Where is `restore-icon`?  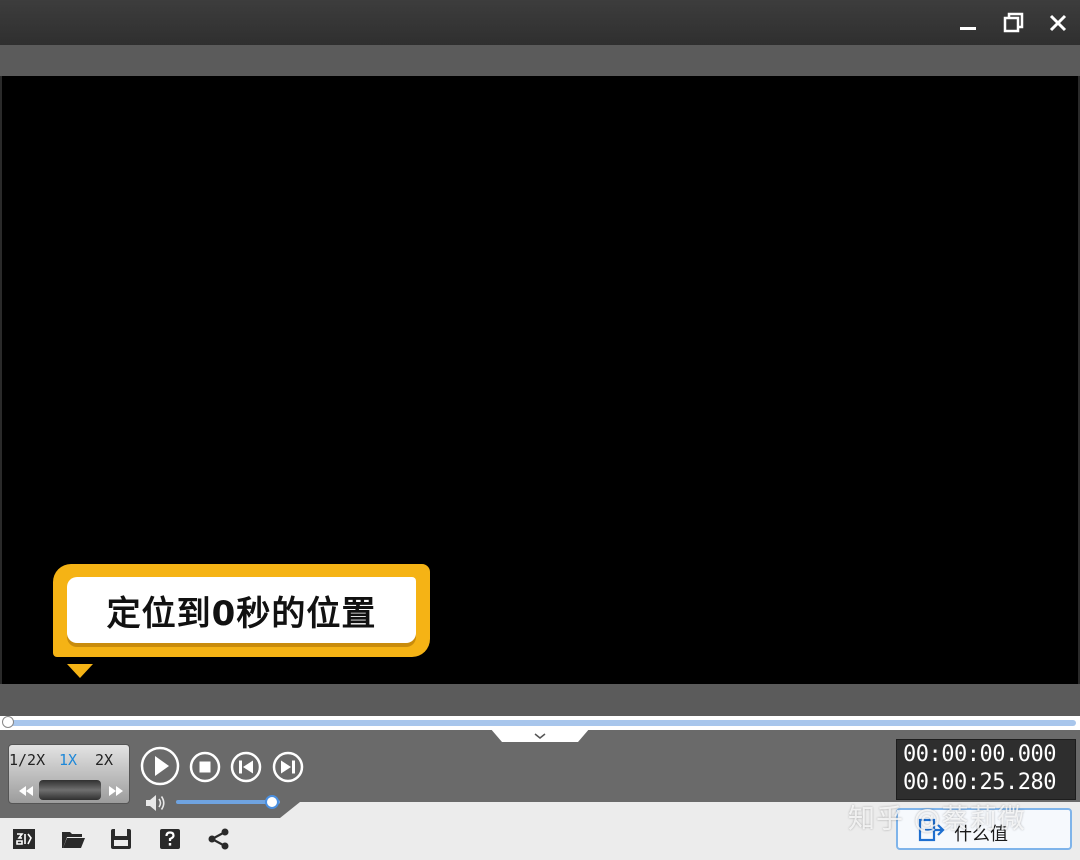 restore-icon is located at coordinates (1014, 23).